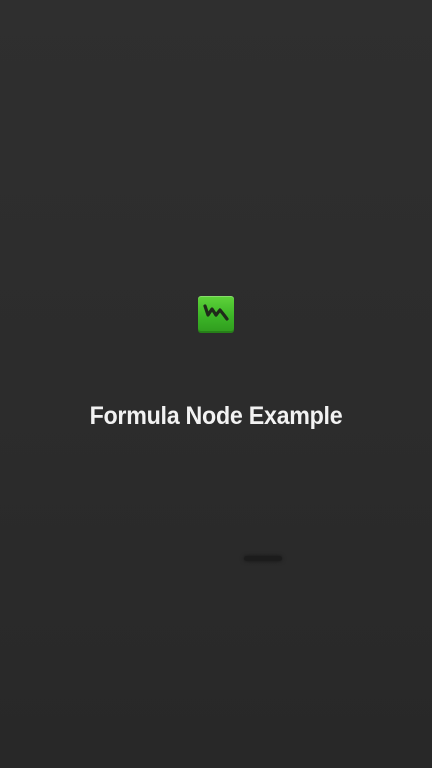 Image resolution: width=432 pixels, height=768 pixels. What do you see at coordinates (216, 314) in the screenshot?
I see `formula-node-logo-icon` at bounding box center [216, 314].